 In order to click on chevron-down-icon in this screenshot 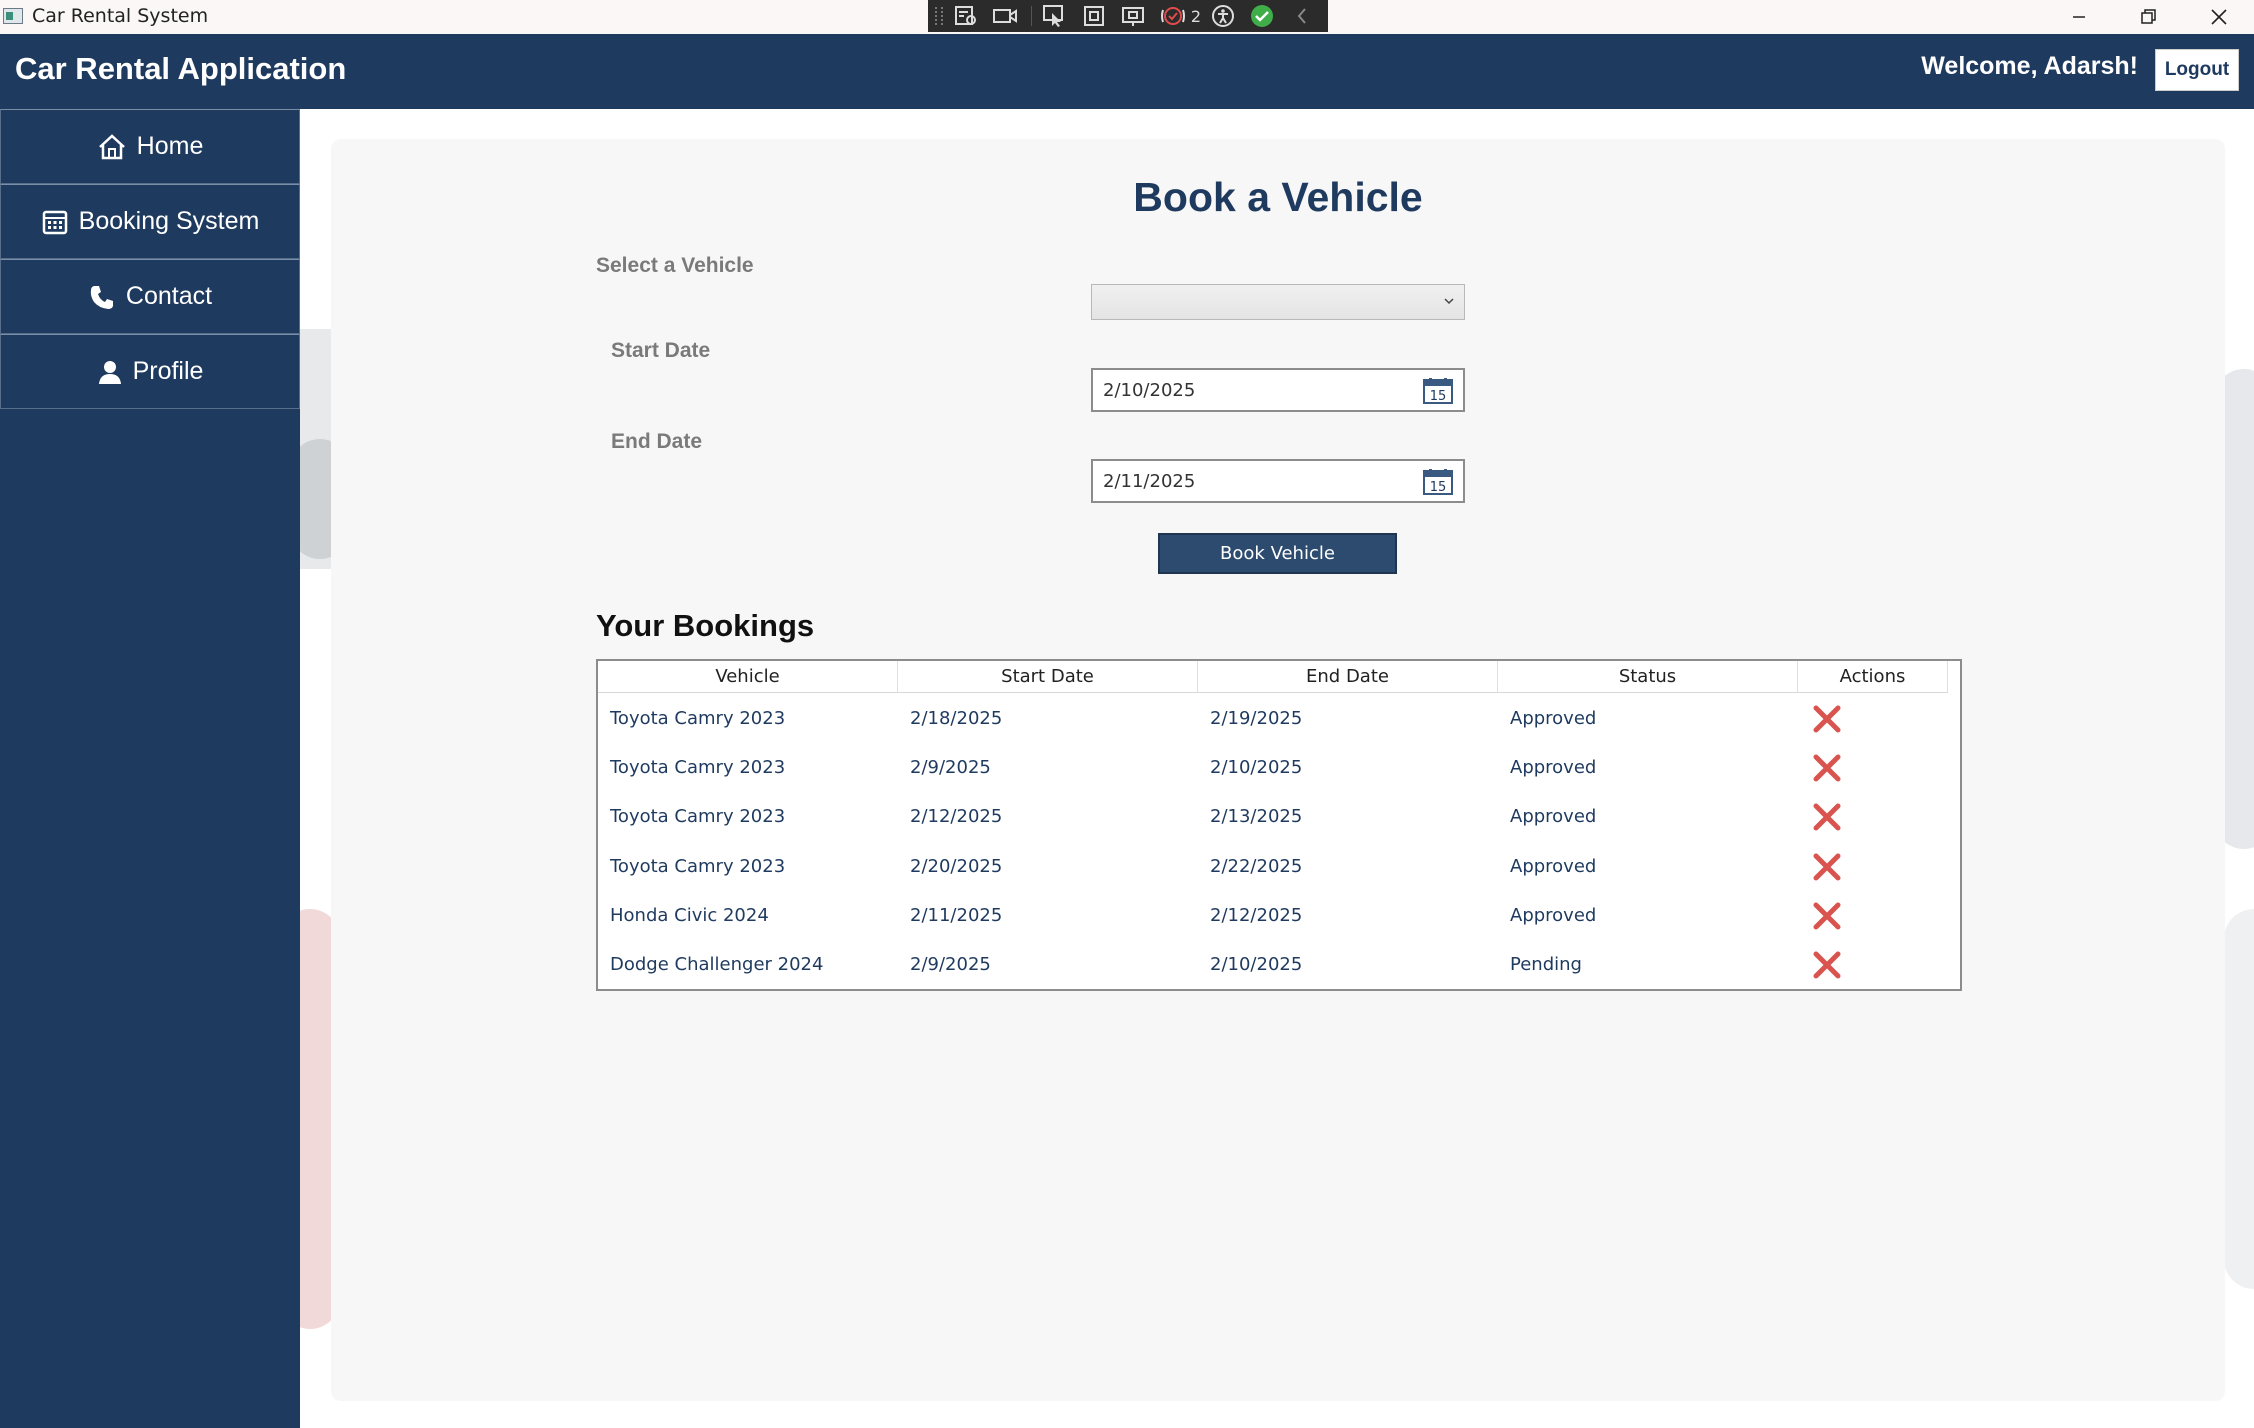, I will do `click(1449, 301)`.